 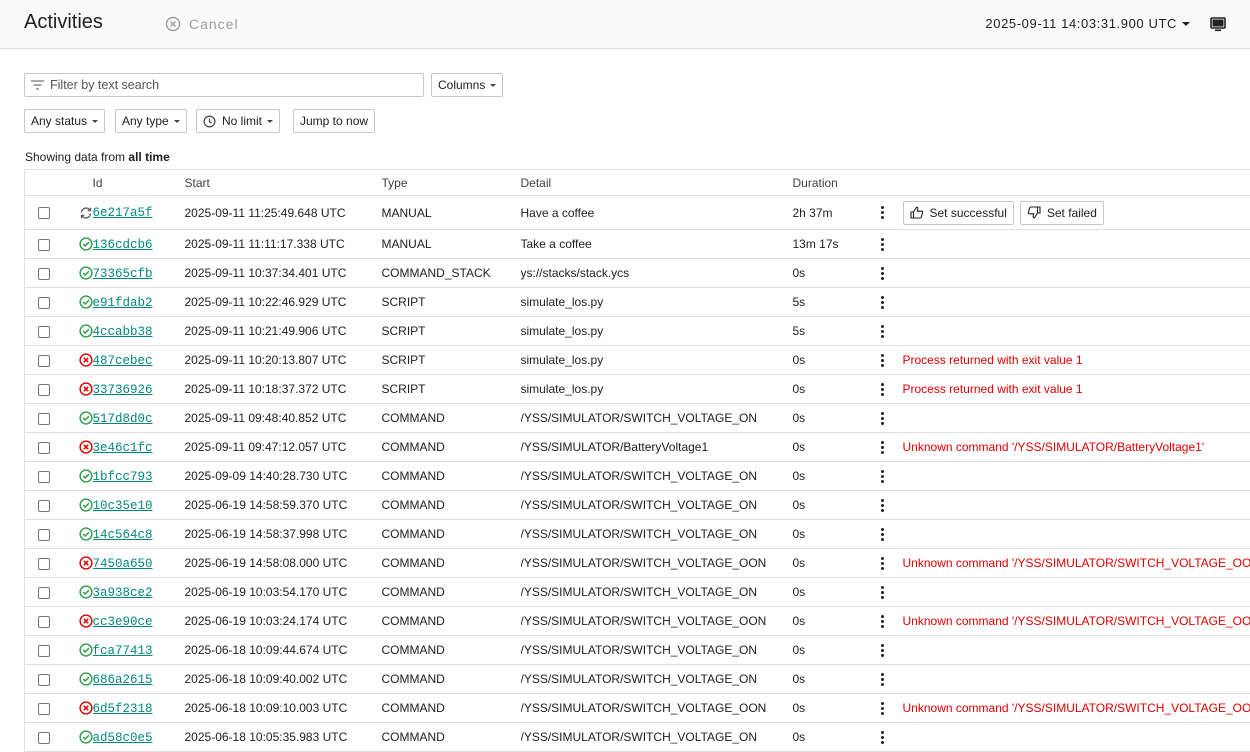 What do you see at coordinates (123, 245) in the screenshot?
I see `activity-id-link: 136cdcb6` at bounding box center [123, 245].